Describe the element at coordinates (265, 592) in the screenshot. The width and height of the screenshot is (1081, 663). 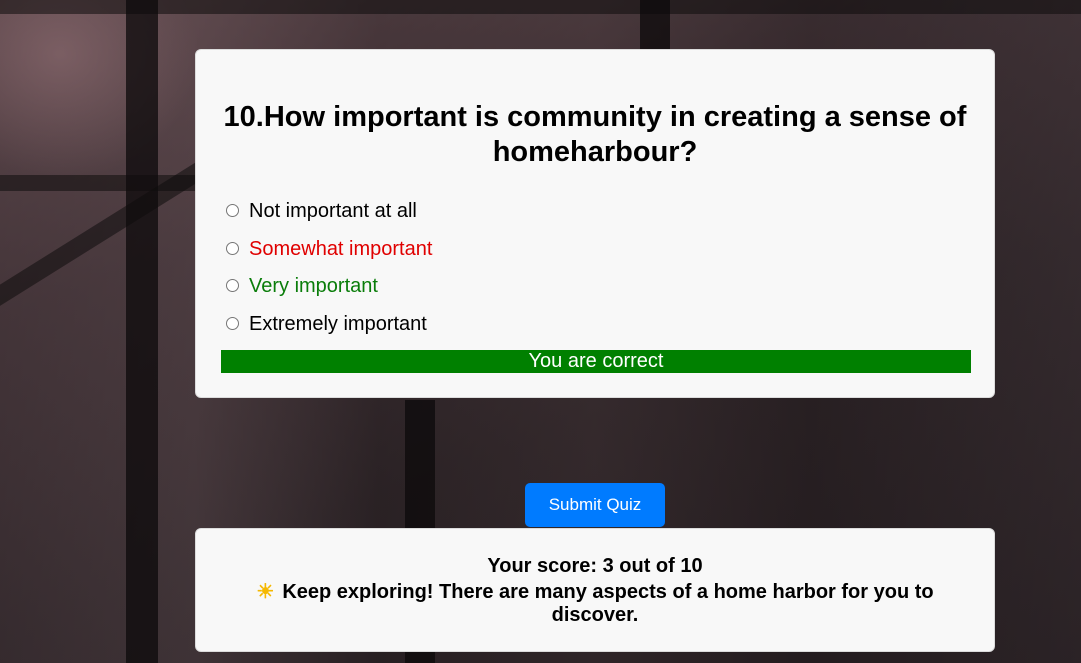
I see `sun-icon: ☀` at that location.